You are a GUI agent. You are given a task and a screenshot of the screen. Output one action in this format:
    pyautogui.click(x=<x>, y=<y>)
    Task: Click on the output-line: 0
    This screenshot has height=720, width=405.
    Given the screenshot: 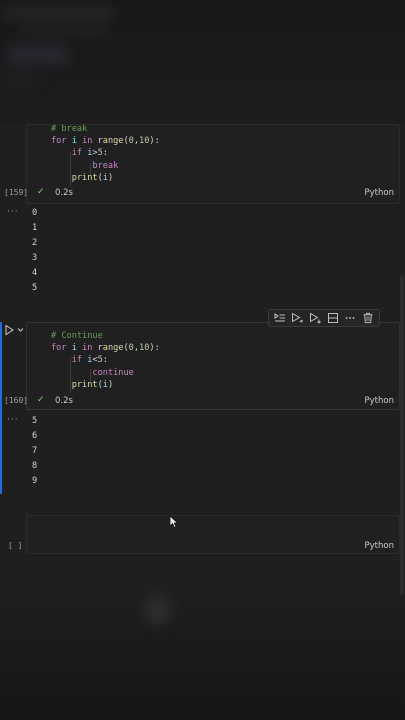 What is the action you would take?
    pyautogui.click(x=35, y=213)
    